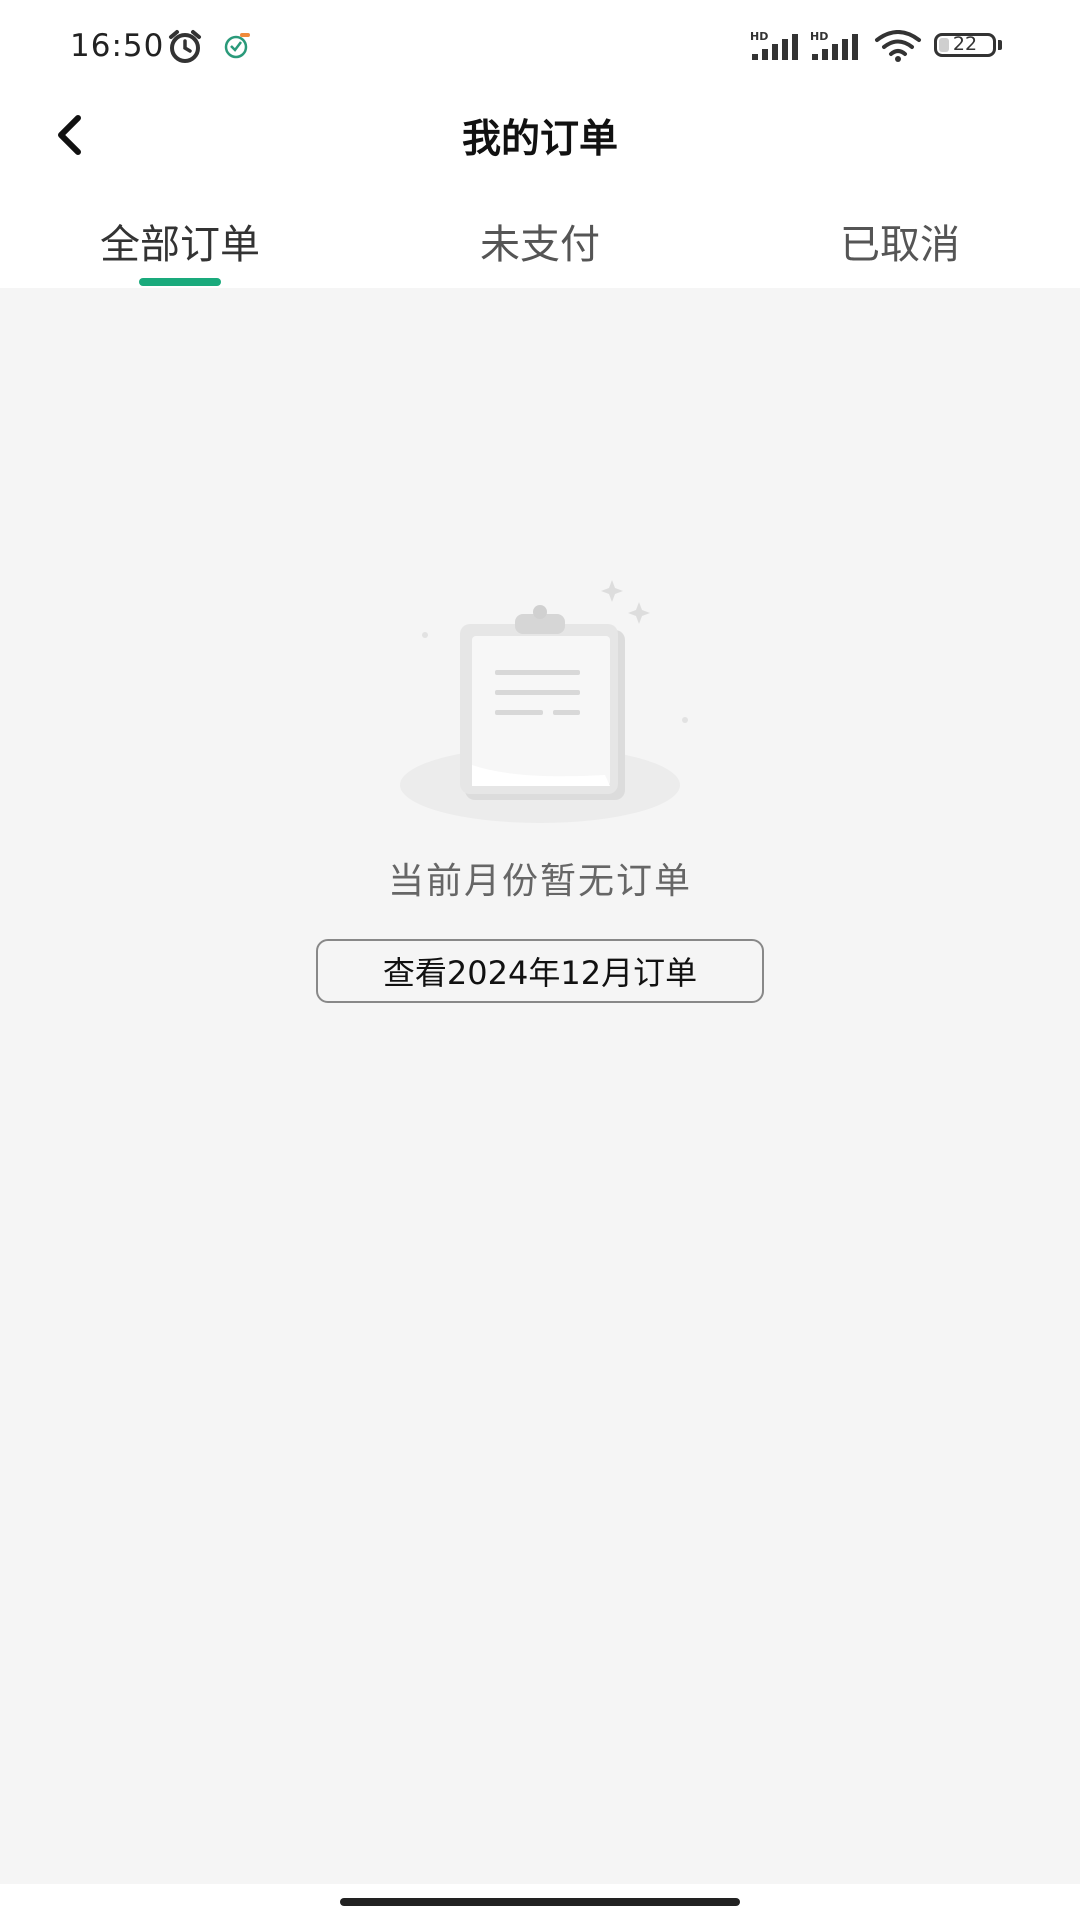  Describe the element at coordinates (540, 1902) in the screenshot. I see `home-indicator` at that location.